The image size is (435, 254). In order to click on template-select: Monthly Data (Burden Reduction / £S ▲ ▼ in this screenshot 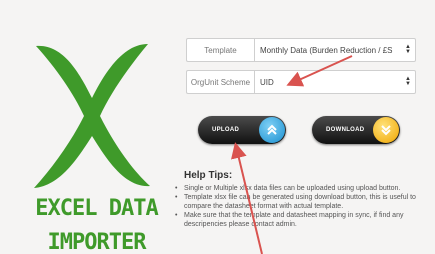, I will do `click(335, 50)`.